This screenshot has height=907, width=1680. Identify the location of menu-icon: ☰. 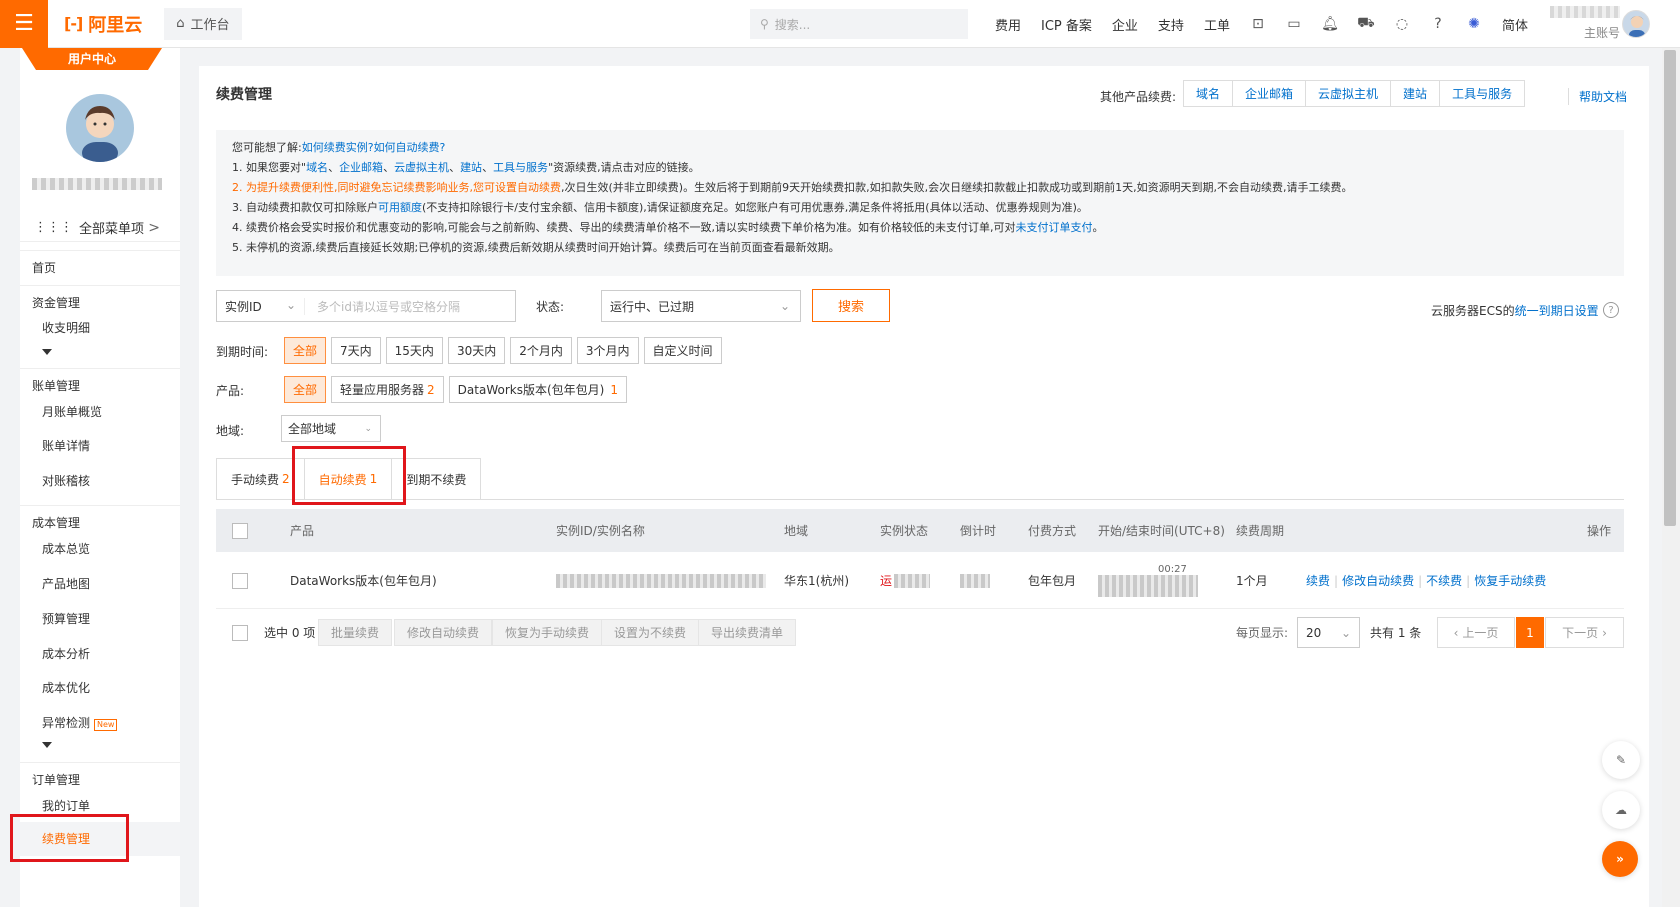
(24, 24).